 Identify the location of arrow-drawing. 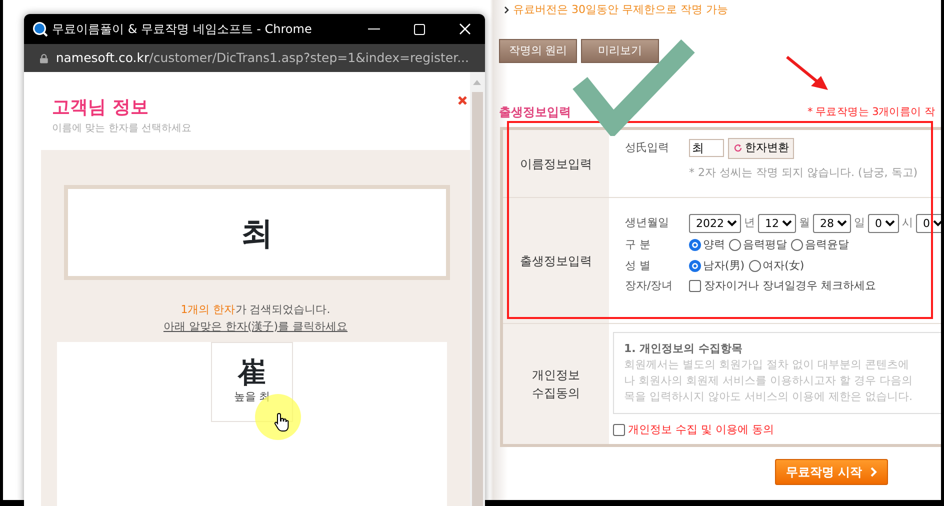
(807, 73).